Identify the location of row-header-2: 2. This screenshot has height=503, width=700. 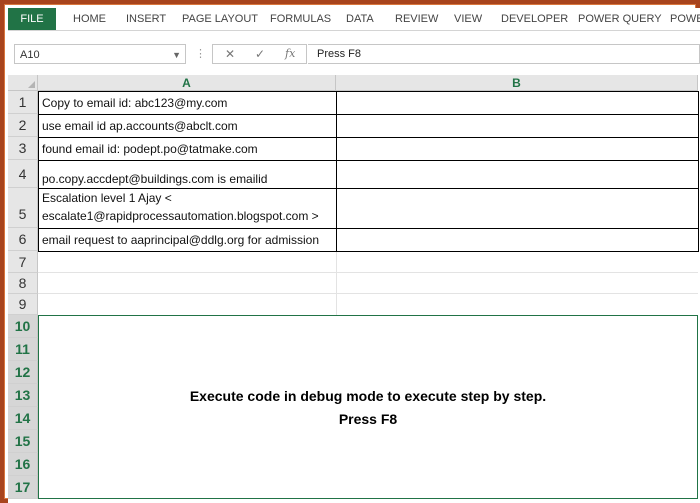
(23, 125).